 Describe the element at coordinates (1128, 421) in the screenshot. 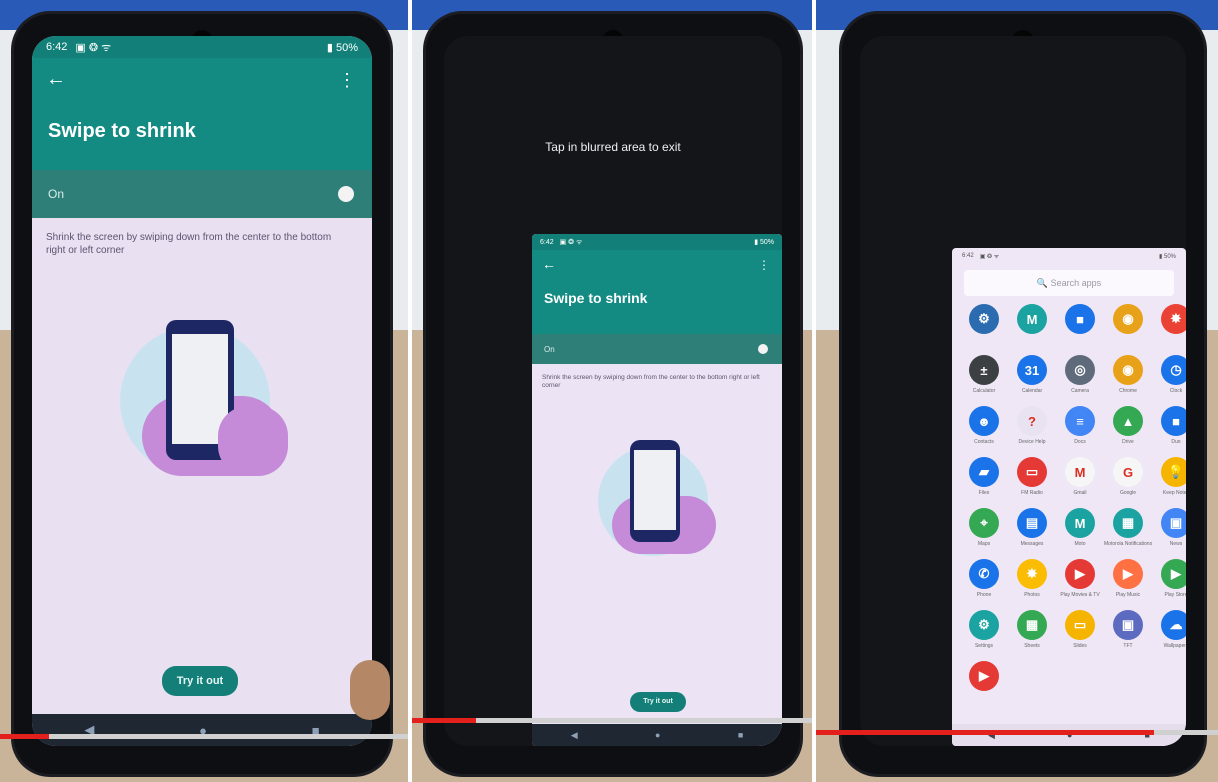

I see `app-icon: ▲` at that location.